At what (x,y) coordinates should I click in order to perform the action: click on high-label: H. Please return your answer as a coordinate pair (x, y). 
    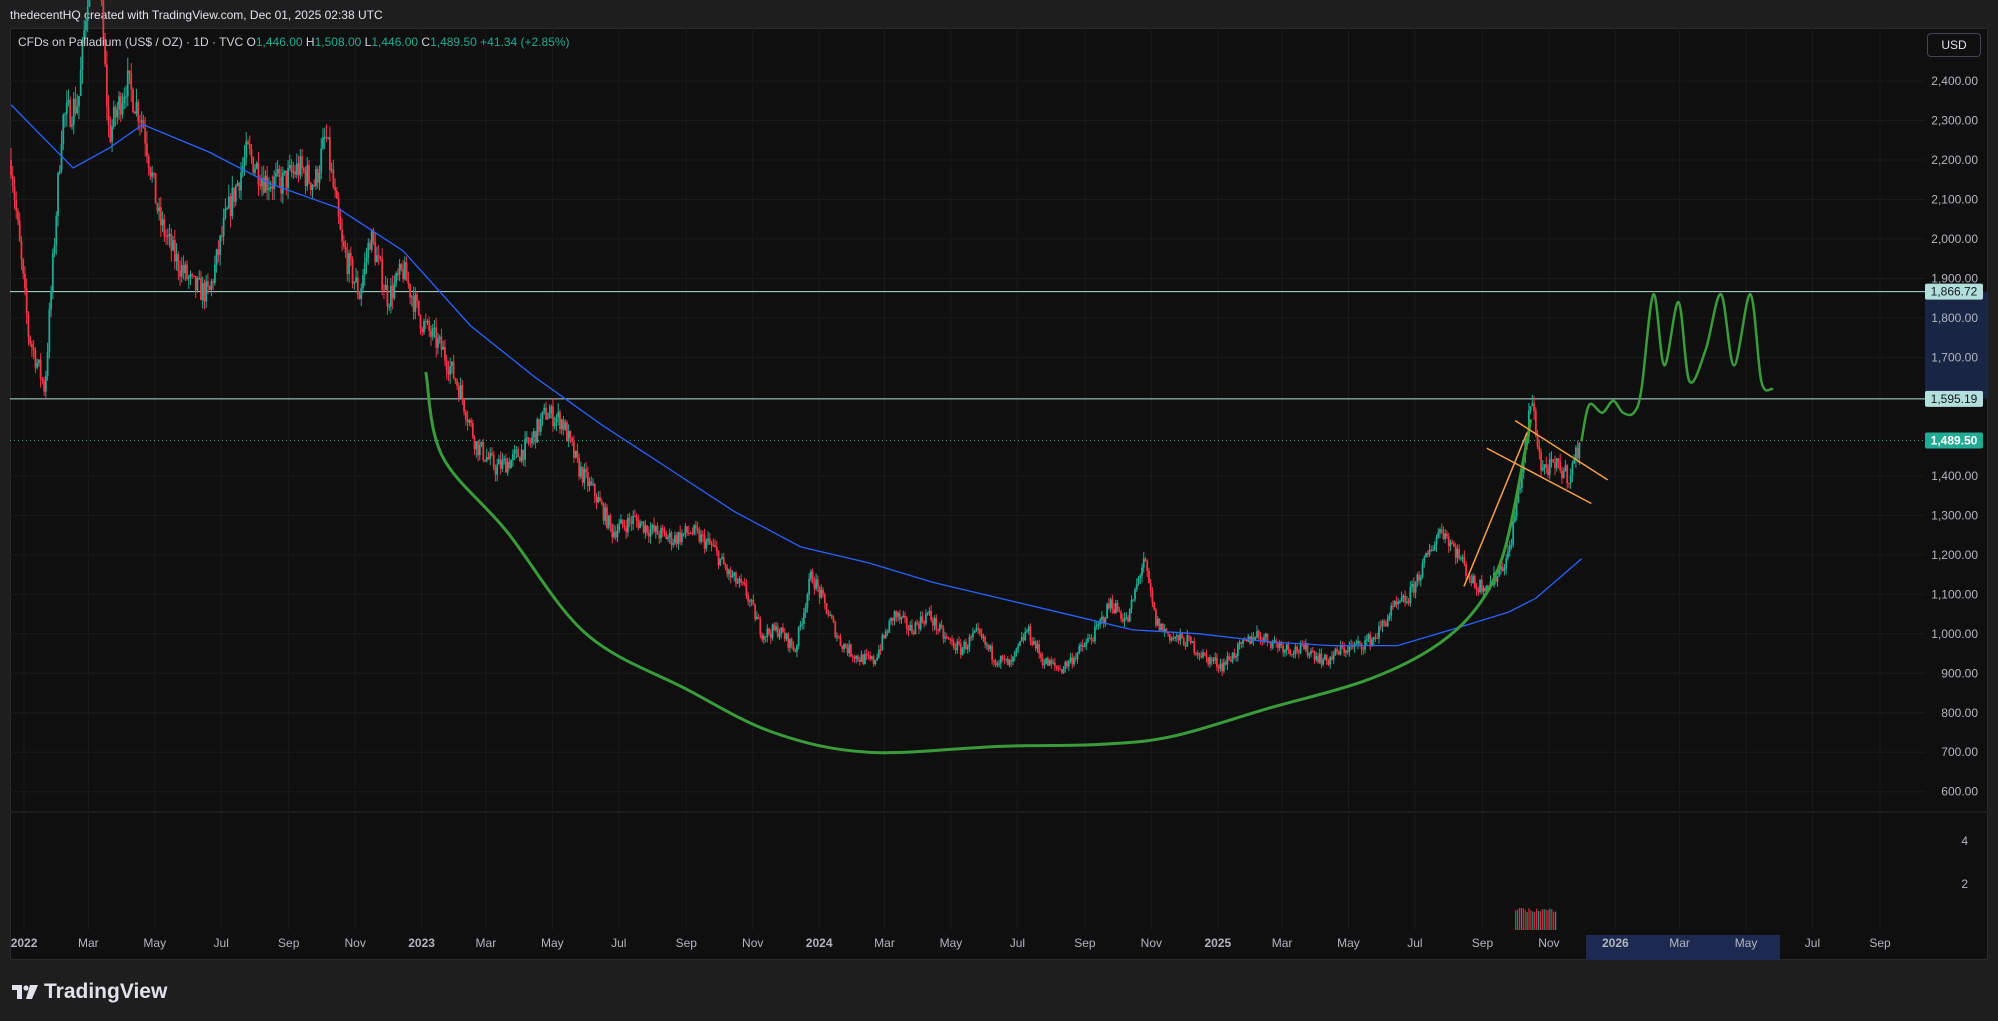
    Looking at the image, I should click on (310, 42).